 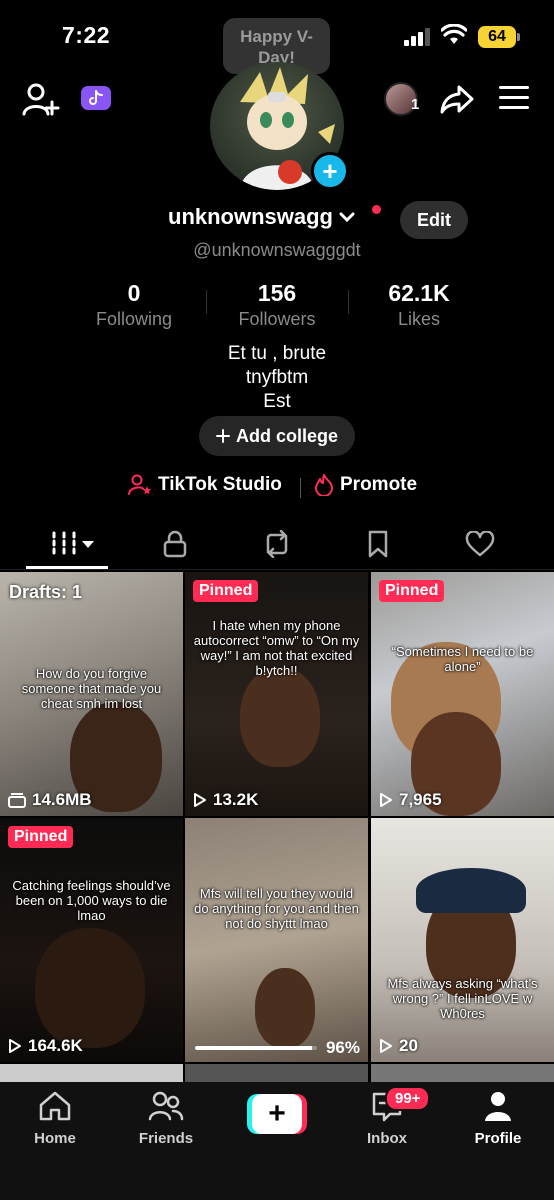 What do you see at coordinates (514, 98) in the screenshot?
I see `menu-icon` at bounding box center [514, 98].